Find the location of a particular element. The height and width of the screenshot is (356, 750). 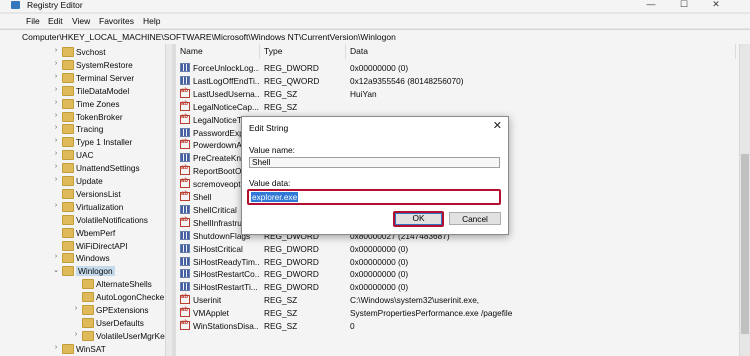

tree-item: VolatileNotifications is located at coordinates (86, 220).